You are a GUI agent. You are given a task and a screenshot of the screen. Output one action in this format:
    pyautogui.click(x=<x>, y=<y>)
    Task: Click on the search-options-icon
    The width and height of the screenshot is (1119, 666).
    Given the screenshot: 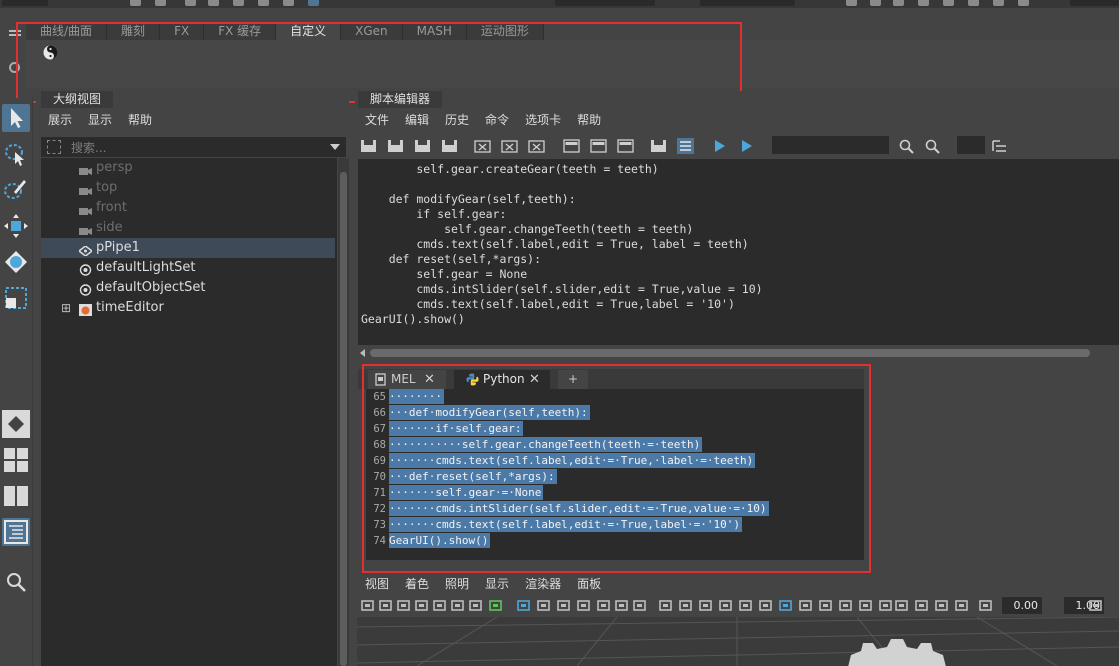 What is the action you would take?
    pyautogui.click(x=54, y=147)
    